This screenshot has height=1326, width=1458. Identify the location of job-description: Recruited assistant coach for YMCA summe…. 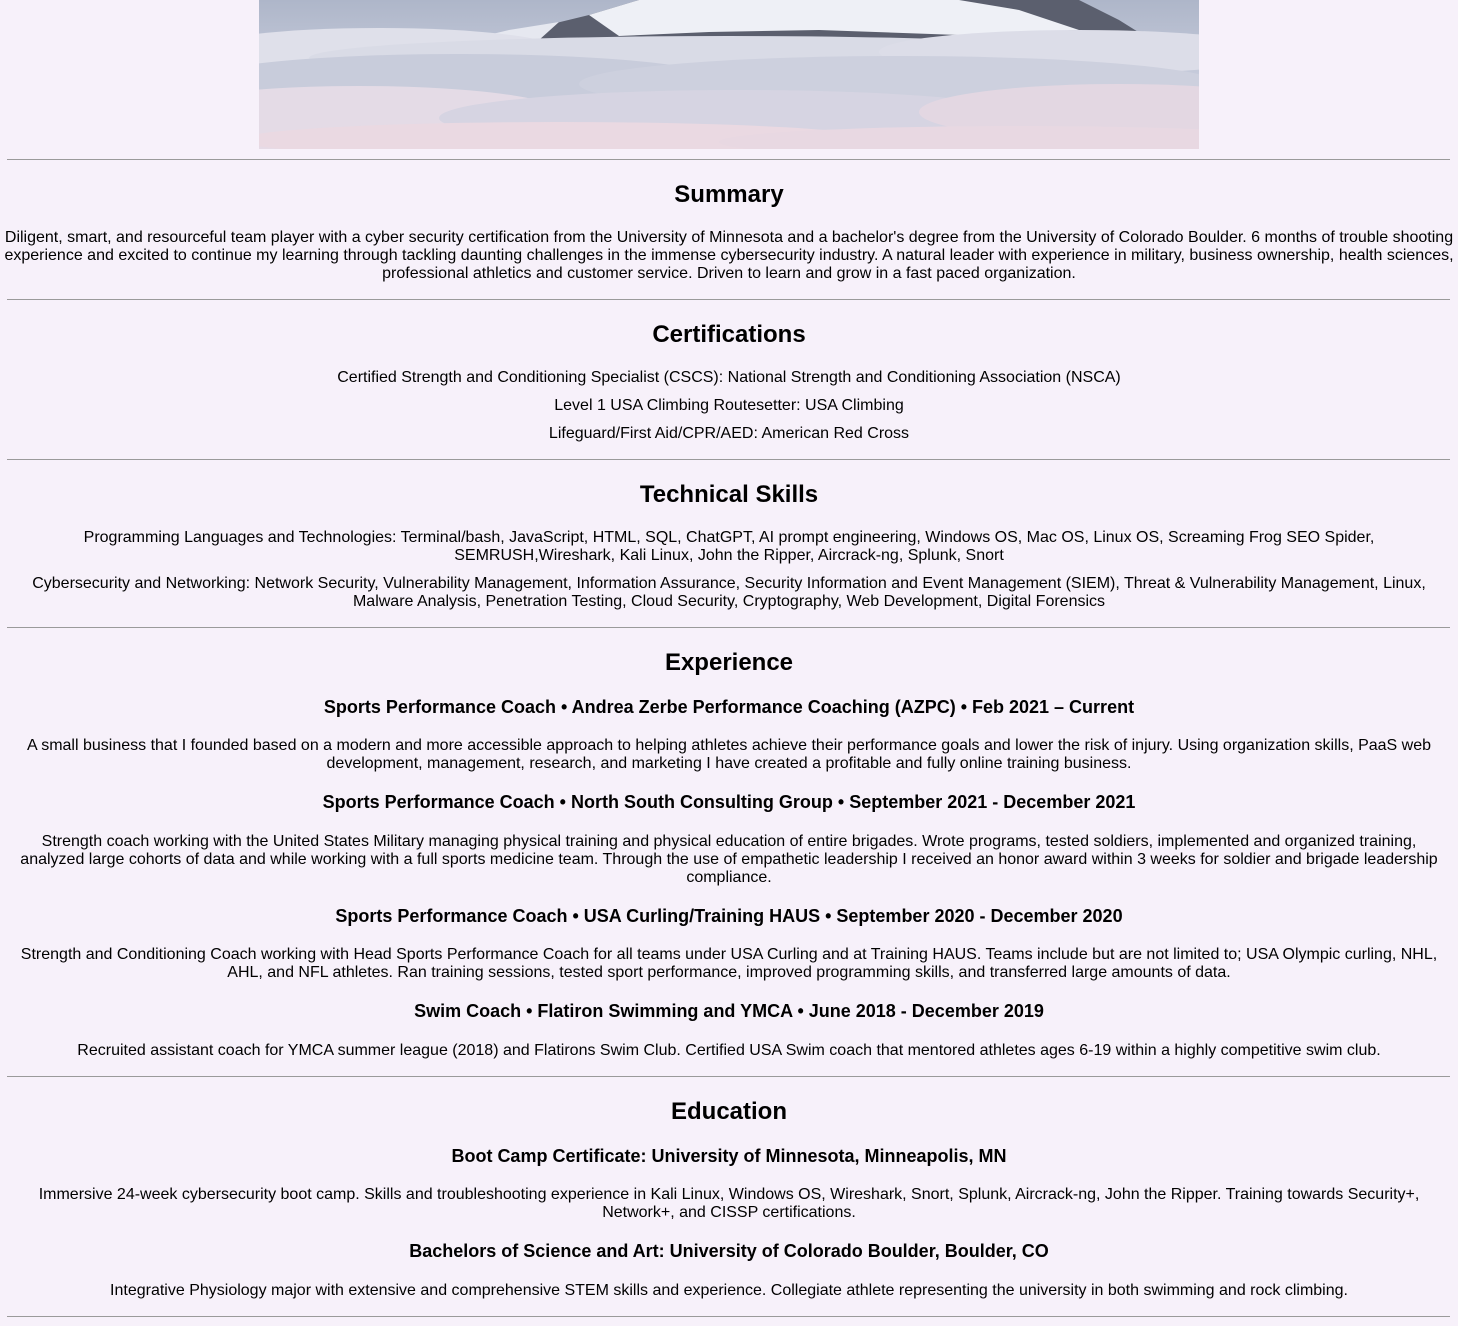
(729, 1050).